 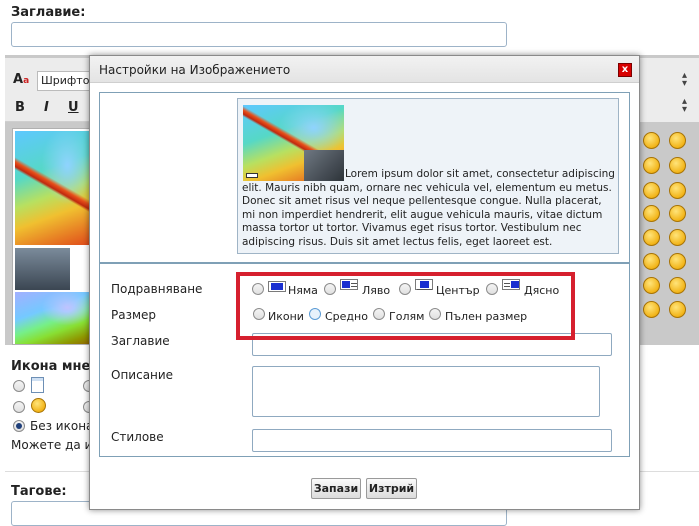 What do you see at coordinates (137, 437) in the screenshot?
I see `styles-label: Стилове` at bounding box center [137, 437].